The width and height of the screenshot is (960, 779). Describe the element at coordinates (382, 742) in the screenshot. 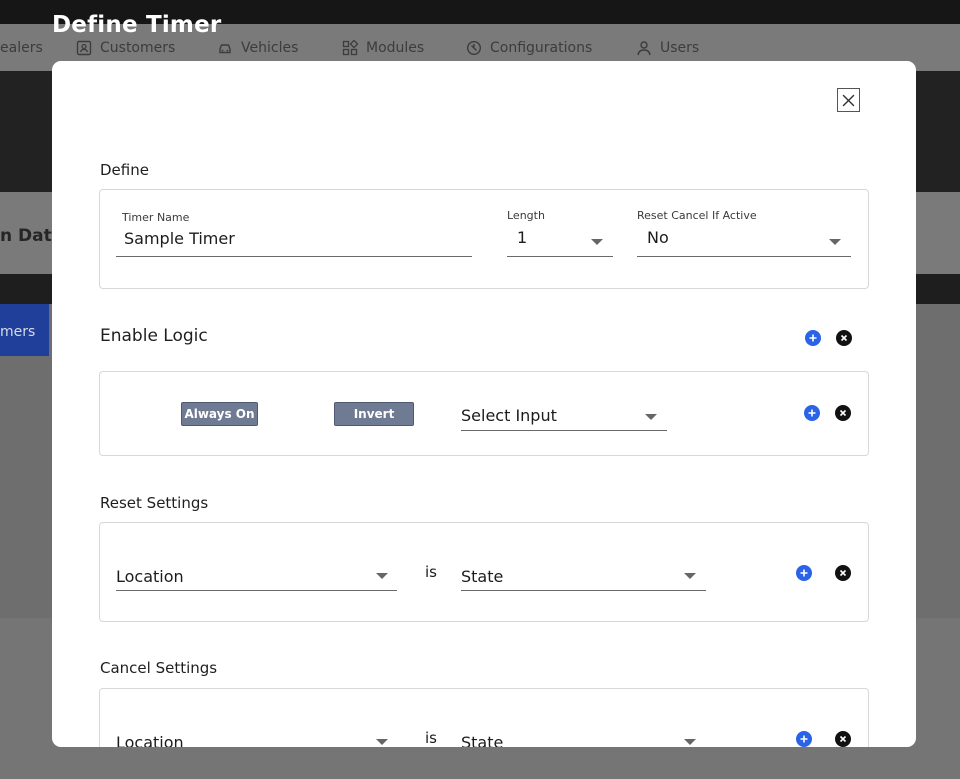

I see `cancel-location-chevron-down-icon` at that location.